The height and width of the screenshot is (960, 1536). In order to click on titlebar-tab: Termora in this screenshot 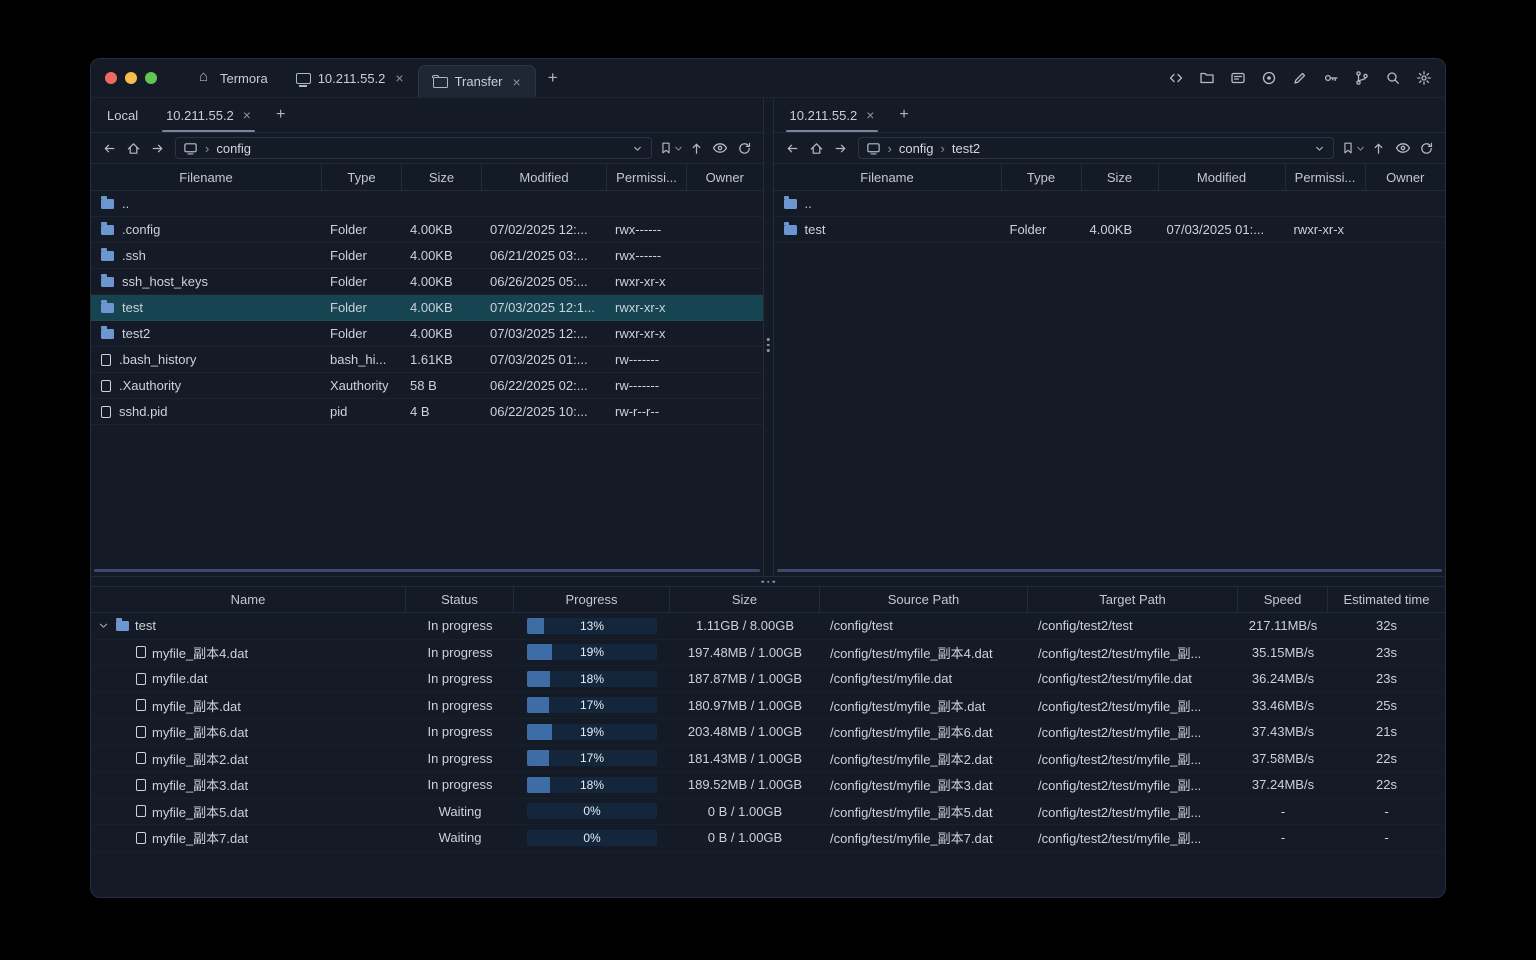, I will do `click(233, 78)`.